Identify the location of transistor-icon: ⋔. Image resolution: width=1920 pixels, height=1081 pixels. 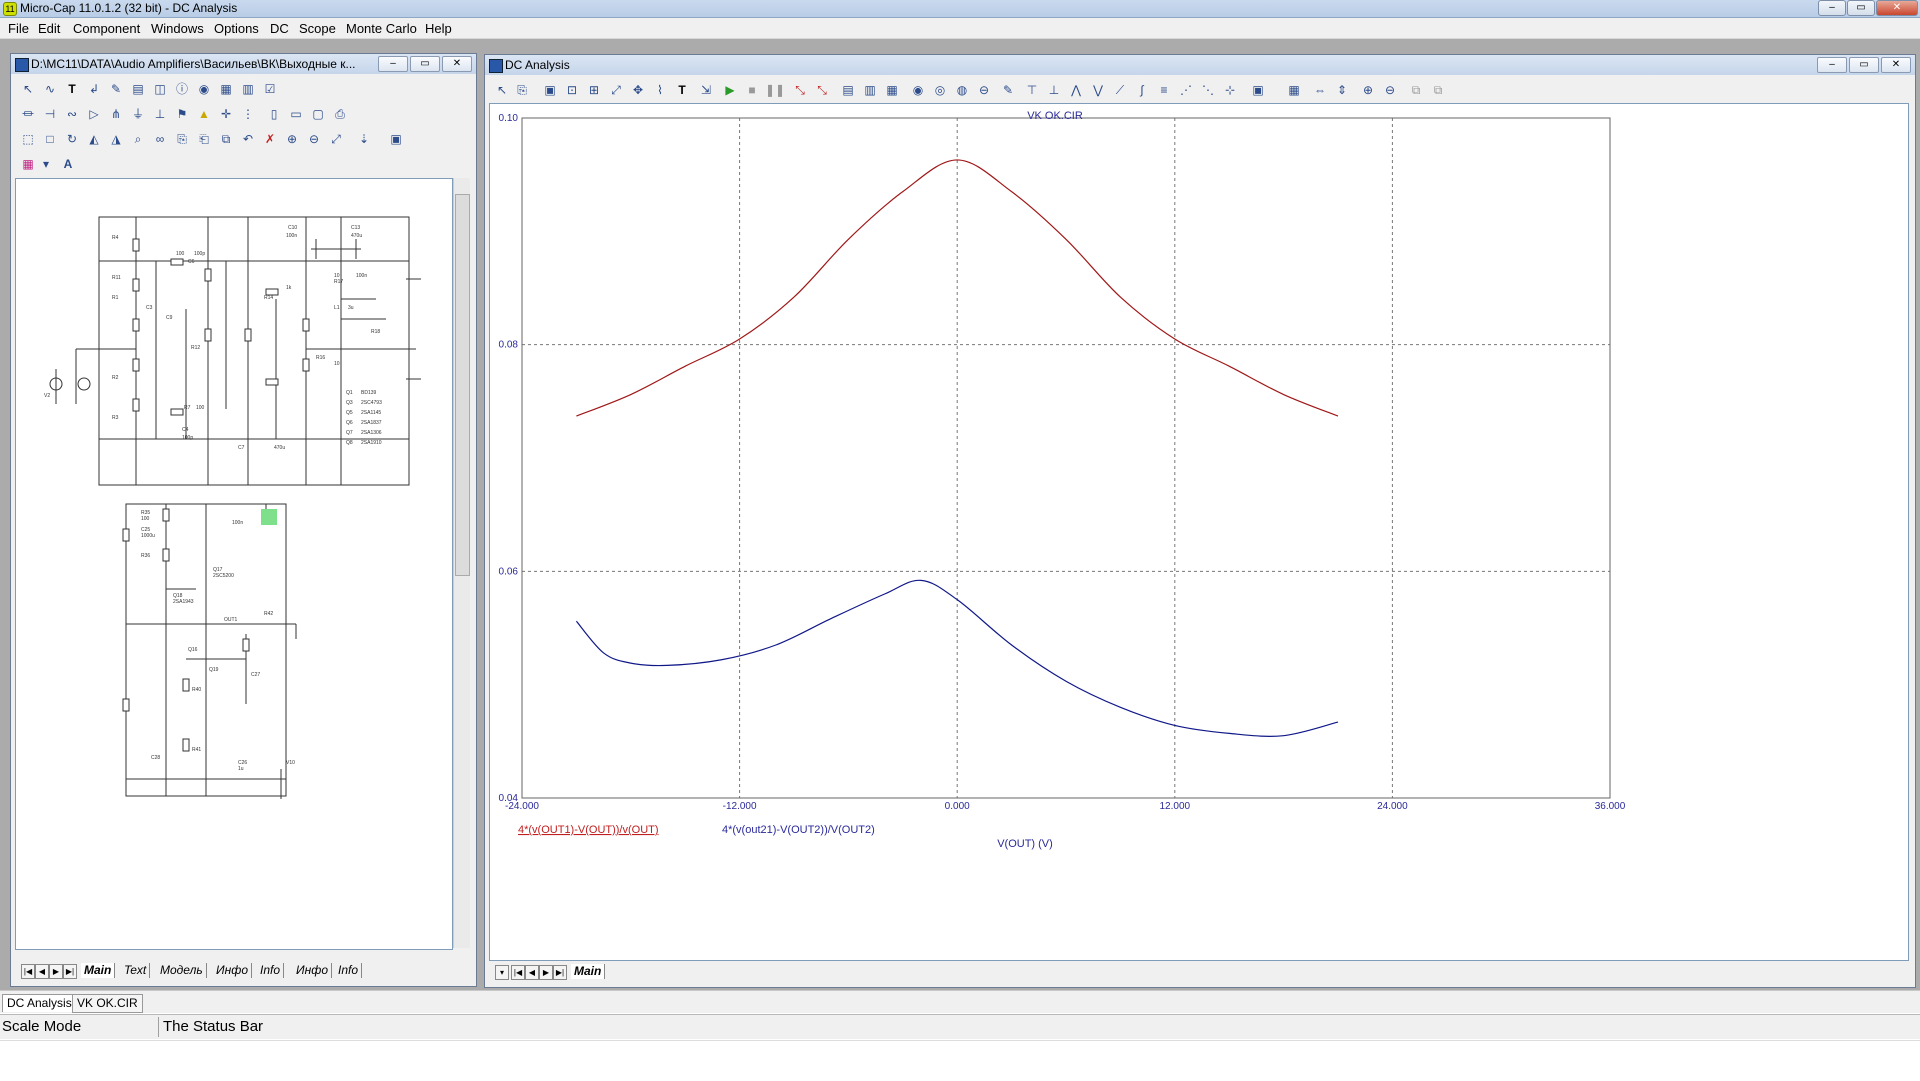
(116, 114).